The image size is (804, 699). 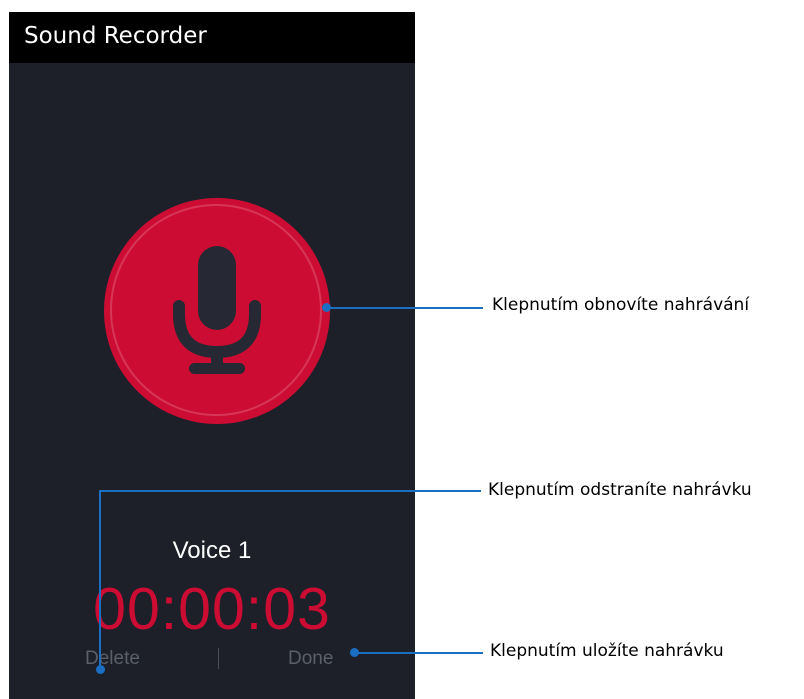 What do you see at coordinates (621, 305) in the screenshot?
I see `callout-resume-text: Klepnutím obnovíte nahrávání` at bounding box center [621, 305].